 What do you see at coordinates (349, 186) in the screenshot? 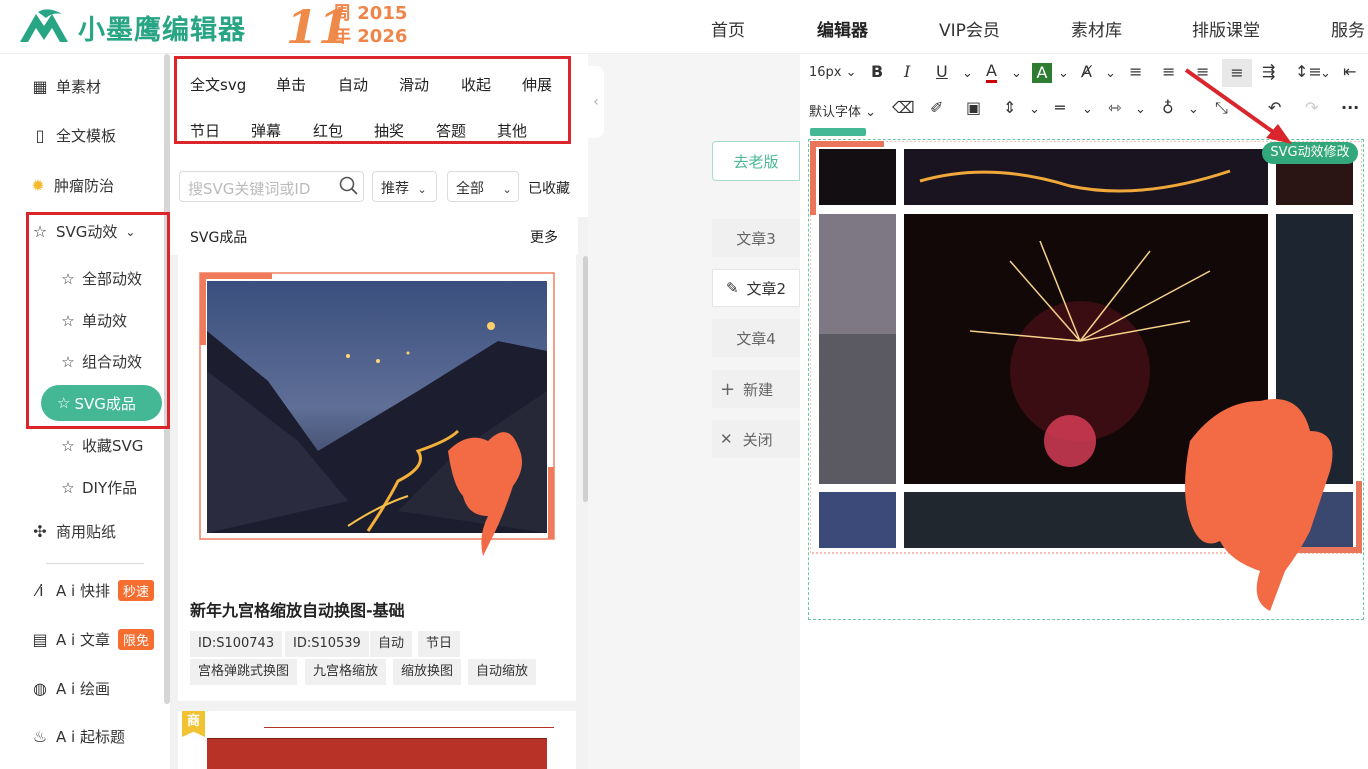
I see `search-icon` at bounding box center [349, 186].